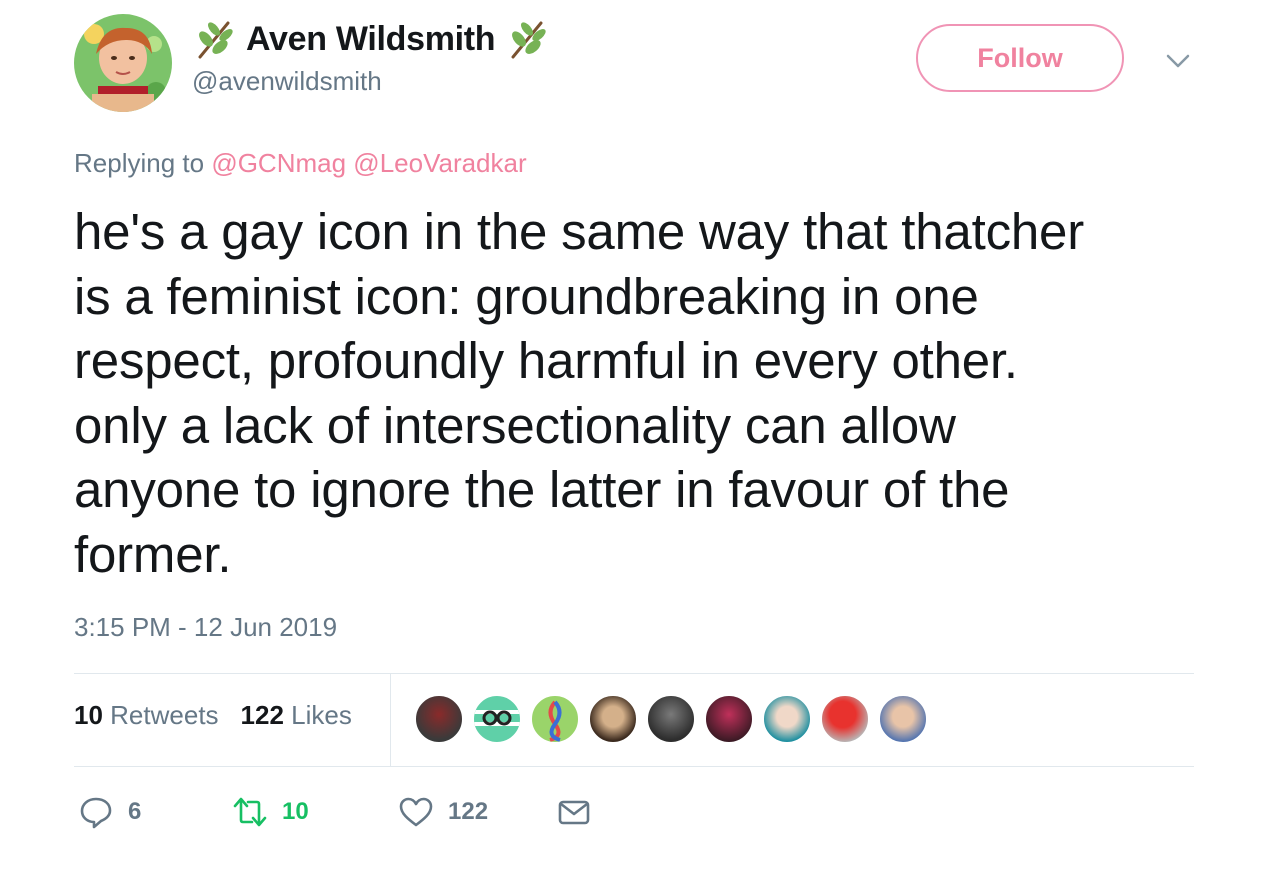 The height and width of the screenshot is (886, 1272). What do you see at coordinates (96, 813) in the screenshot?
I see `reply-icon` at bounding box center [96, 813].